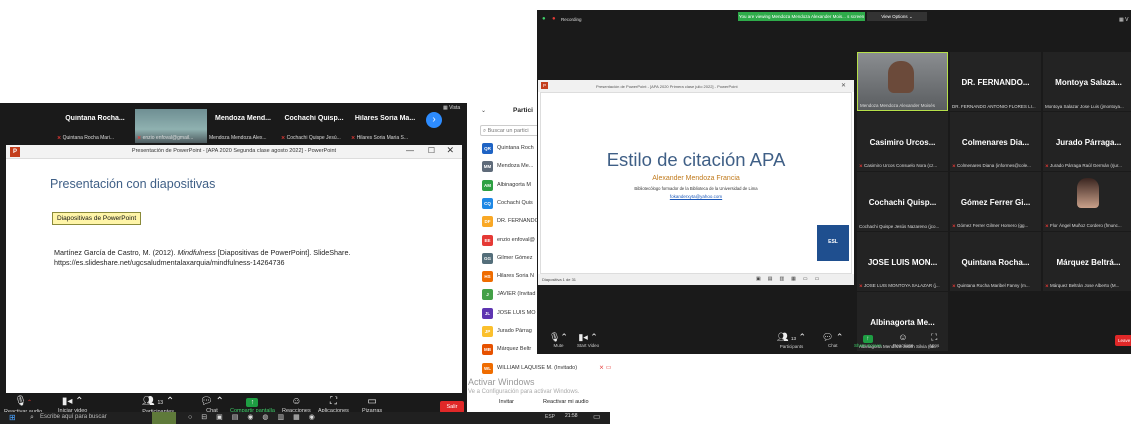 The height and width of the screenshot is (424, 1131). Describe the element at coordinates (454, 108) in the screenshot. I see `view-label: Vista` at that location.